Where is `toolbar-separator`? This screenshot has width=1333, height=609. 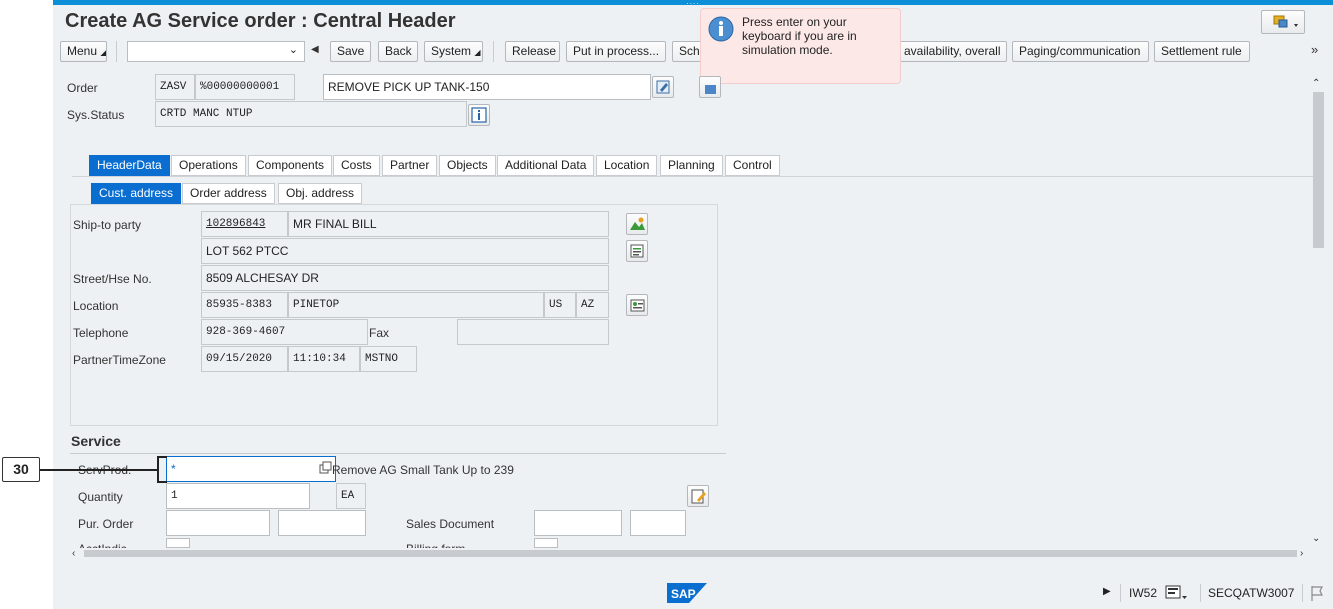 toolbar-separator is located at coordinates (116, 51).